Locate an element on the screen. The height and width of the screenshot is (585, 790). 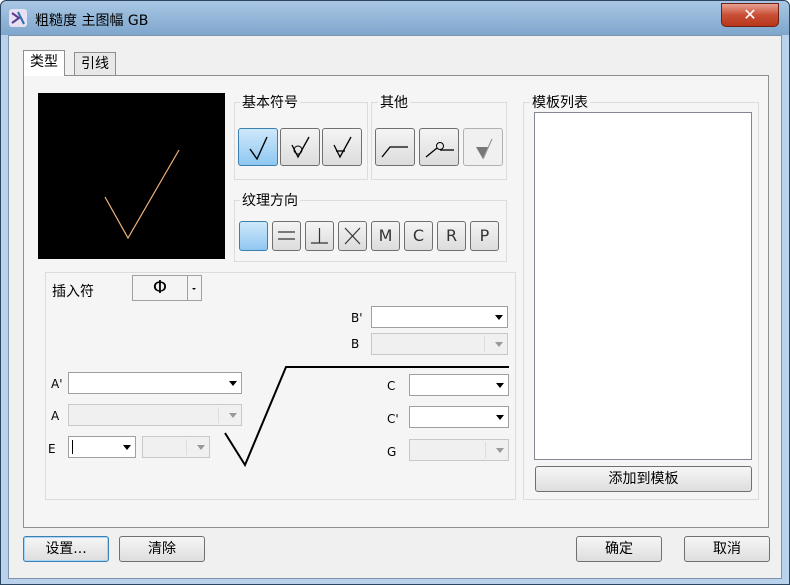
insert-symbol-button: Φ is located at coordinates (160, 288).